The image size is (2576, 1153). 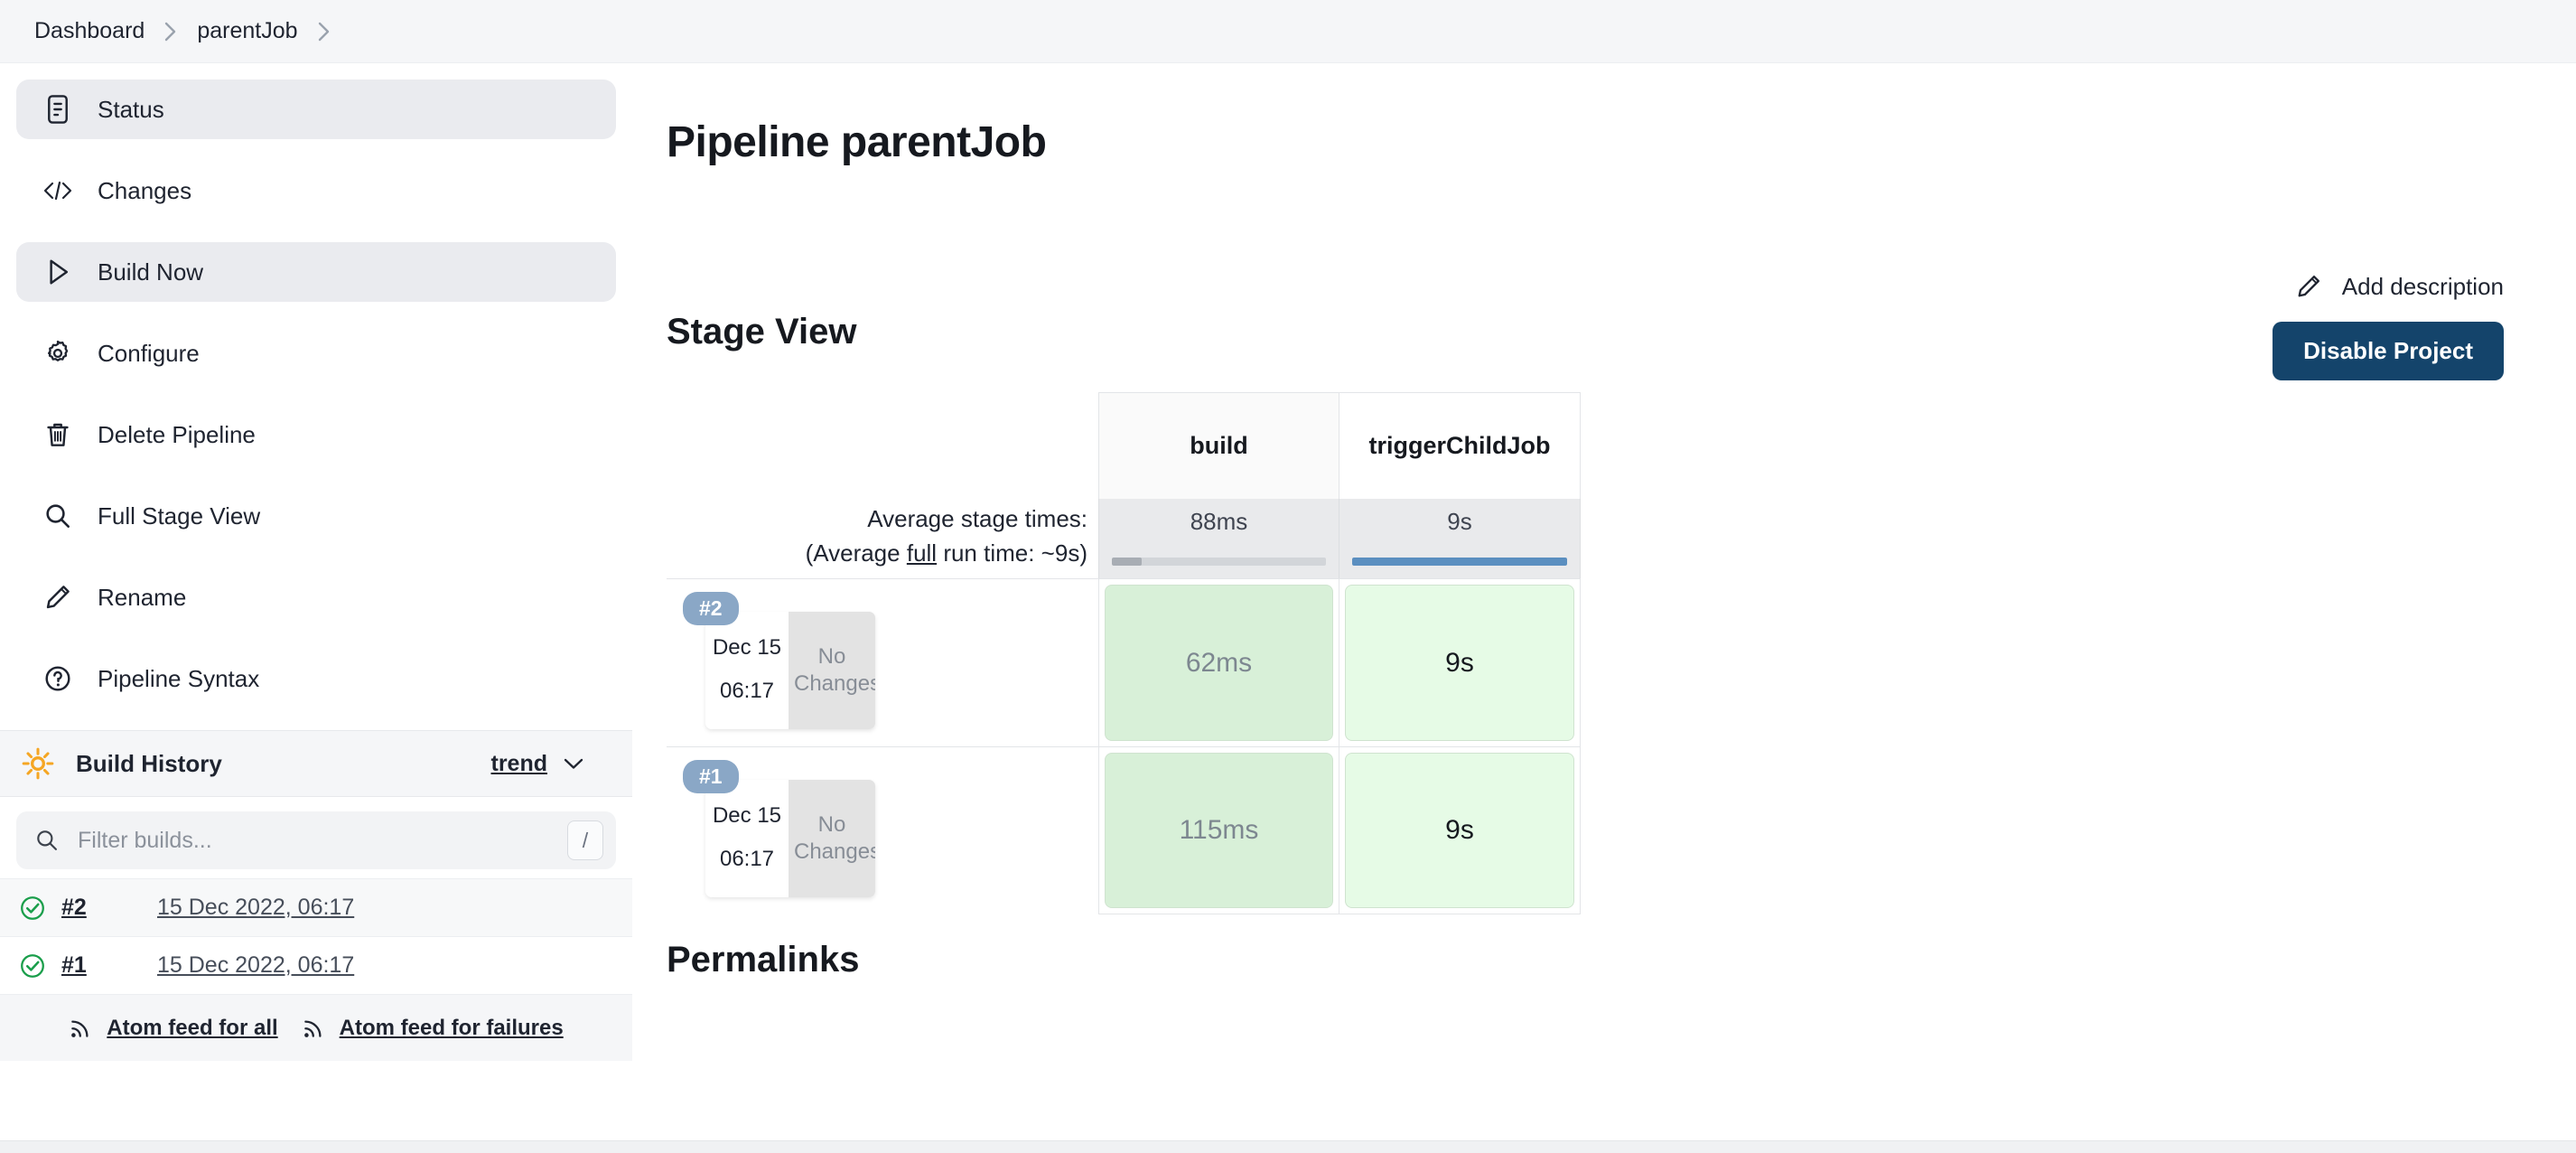 I want to click on average-cell-build: 88ms, so click(x=1218, y=538).